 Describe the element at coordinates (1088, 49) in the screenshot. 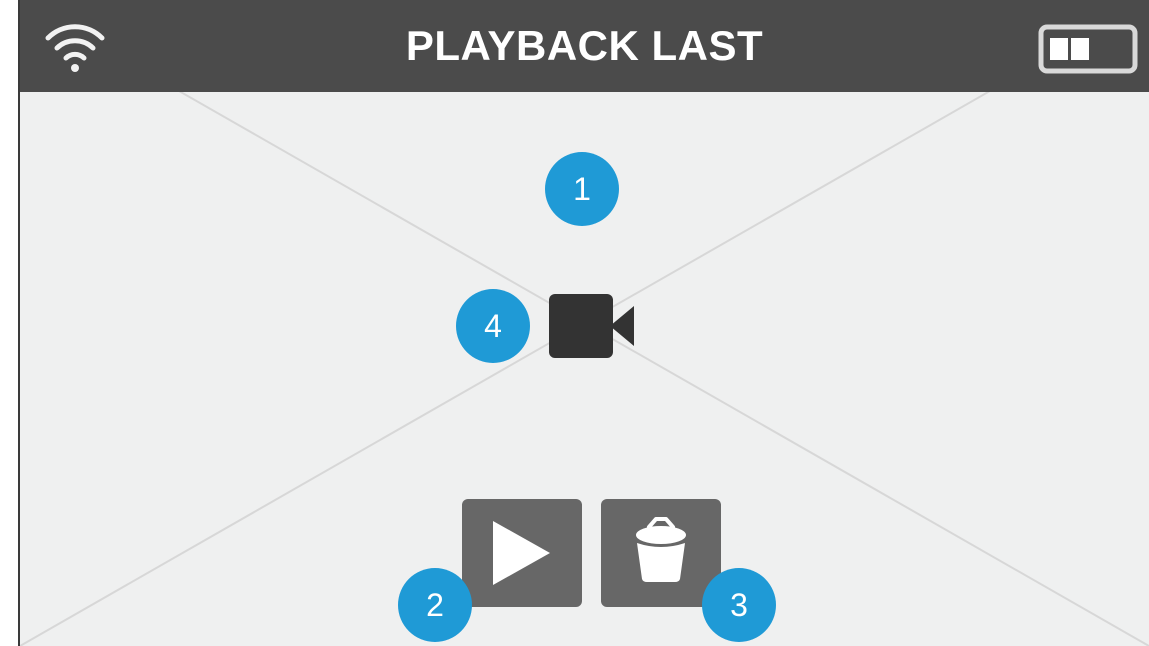

I see `battery-icon` at that location.